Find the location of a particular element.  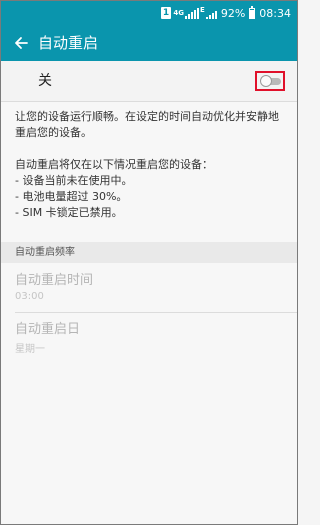

setting-value: 星期一 is located at coordinates (30, 349).